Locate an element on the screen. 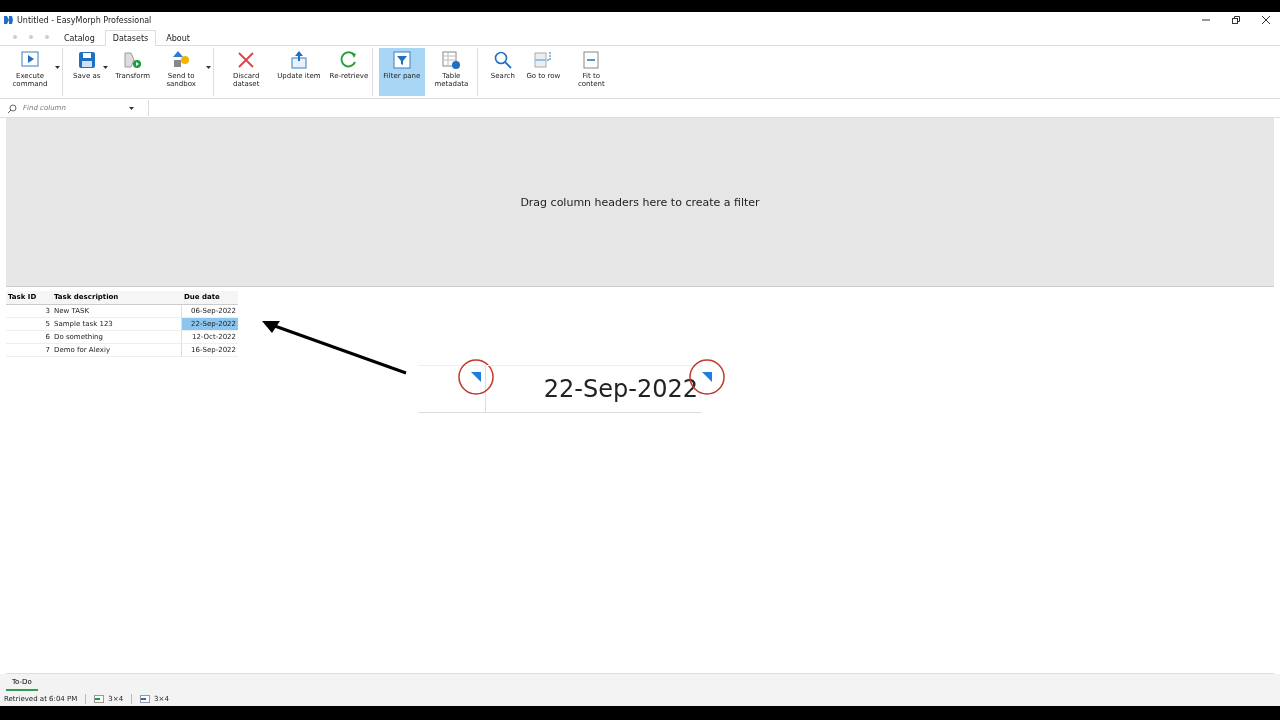  filter-hint: Drag column headers here to create a filter is located at coordinates (640, 202).